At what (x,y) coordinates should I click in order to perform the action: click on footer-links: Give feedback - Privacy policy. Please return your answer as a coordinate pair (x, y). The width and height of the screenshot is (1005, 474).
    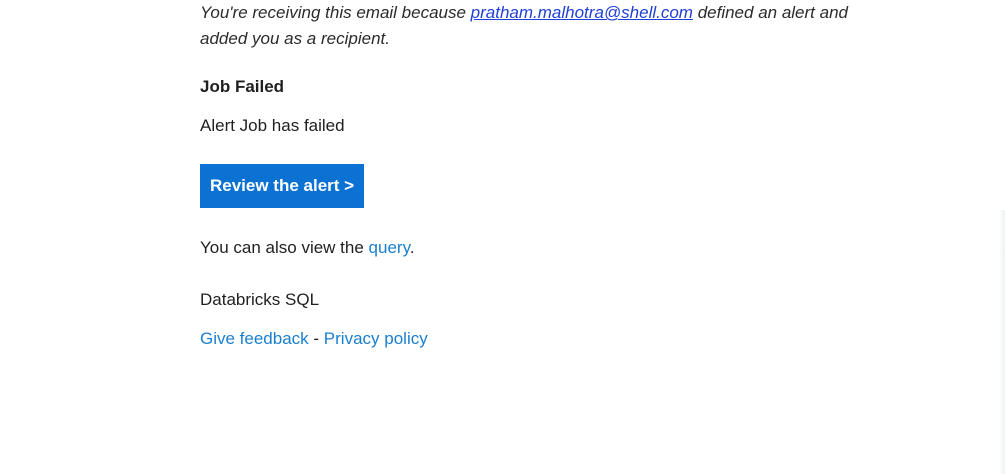
    Looking at the image, I should click on (314, 339).